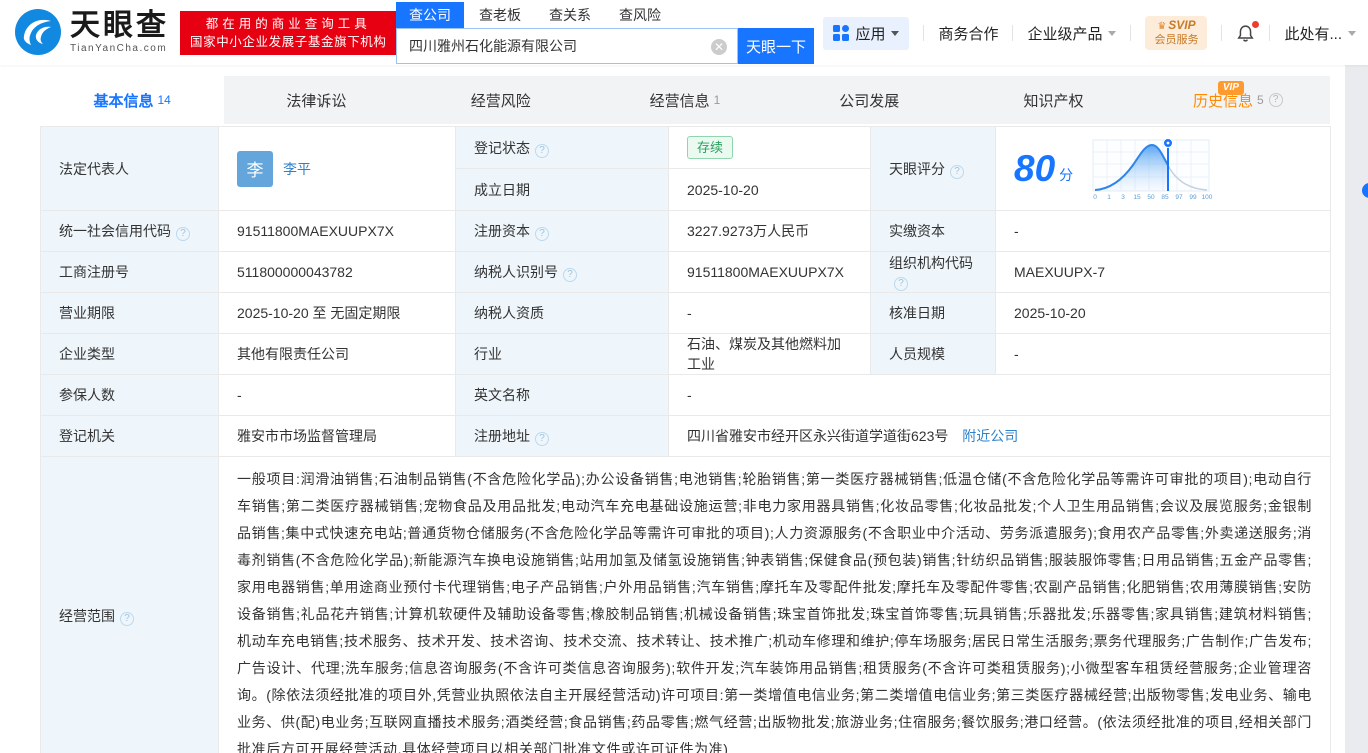 Image resolution: width=1368 pixels, height=753 pixels. What do you see at coordinates (933, 272) in the screenshot?
I see `org-code-label: 组织机构代码?` at bounding box center [933, 272].